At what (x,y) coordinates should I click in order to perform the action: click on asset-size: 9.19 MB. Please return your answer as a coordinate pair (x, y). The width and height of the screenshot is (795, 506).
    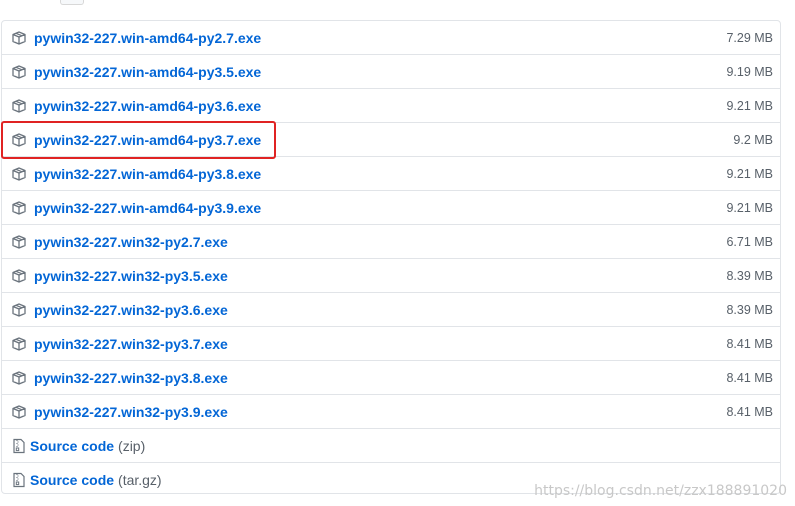
    Looking at the image, I should click on (749, 71).